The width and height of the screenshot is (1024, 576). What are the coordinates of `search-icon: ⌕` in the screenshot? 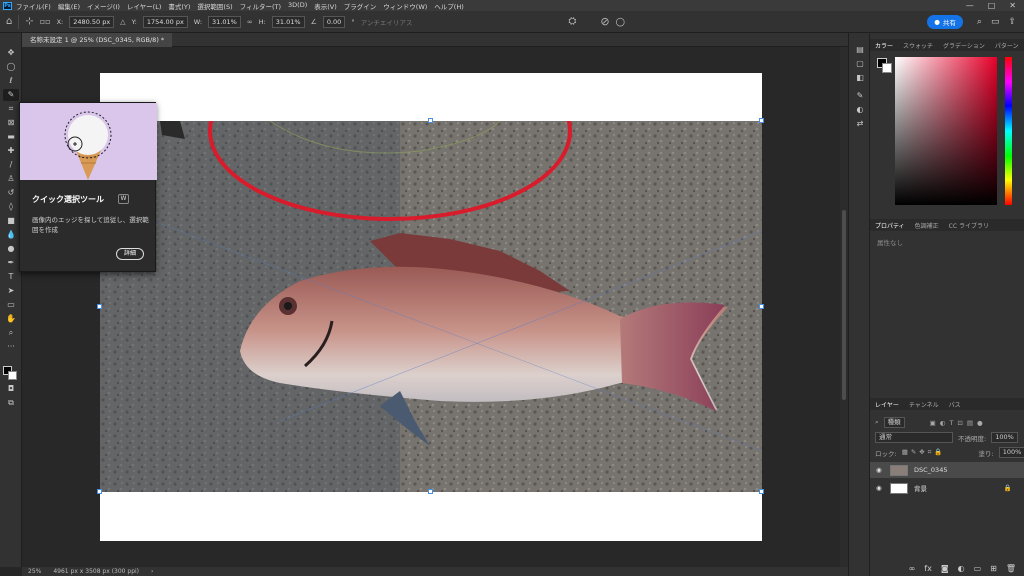 It's located at (979, 22).